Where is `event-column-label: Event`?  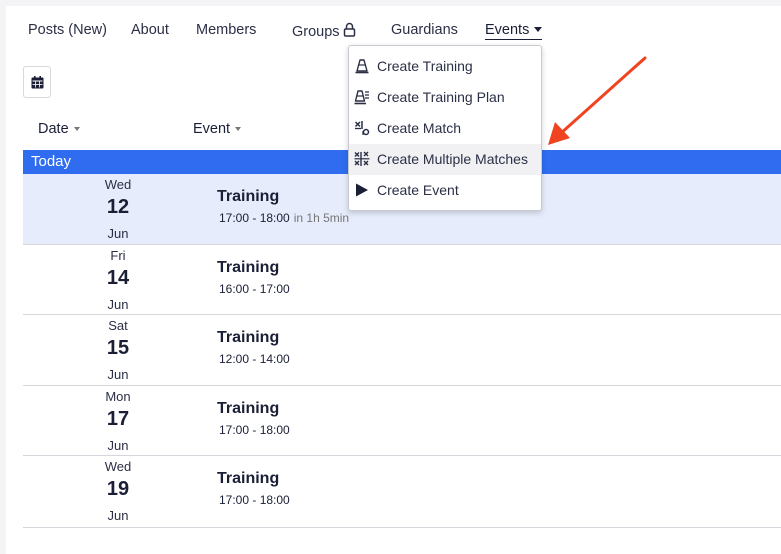
event-column-label: Event is located at coordinates (212, 129).